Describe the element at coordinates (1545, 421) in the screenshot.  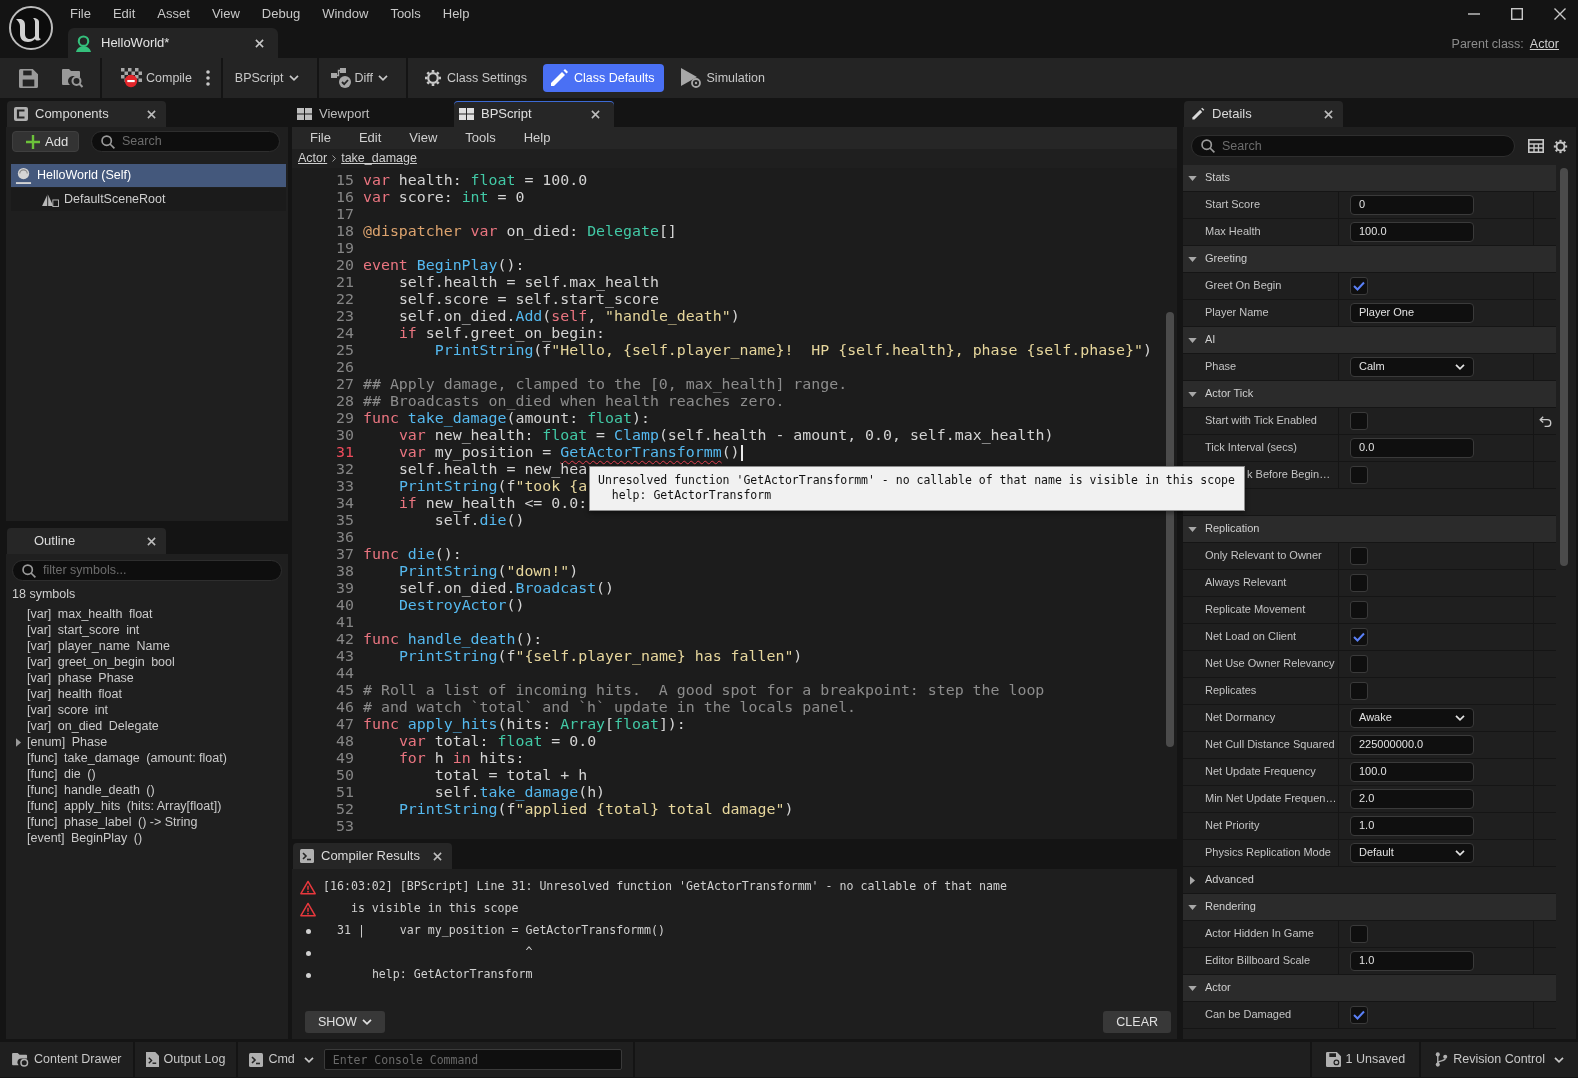
I see `reset-arrow-icon` at that location.